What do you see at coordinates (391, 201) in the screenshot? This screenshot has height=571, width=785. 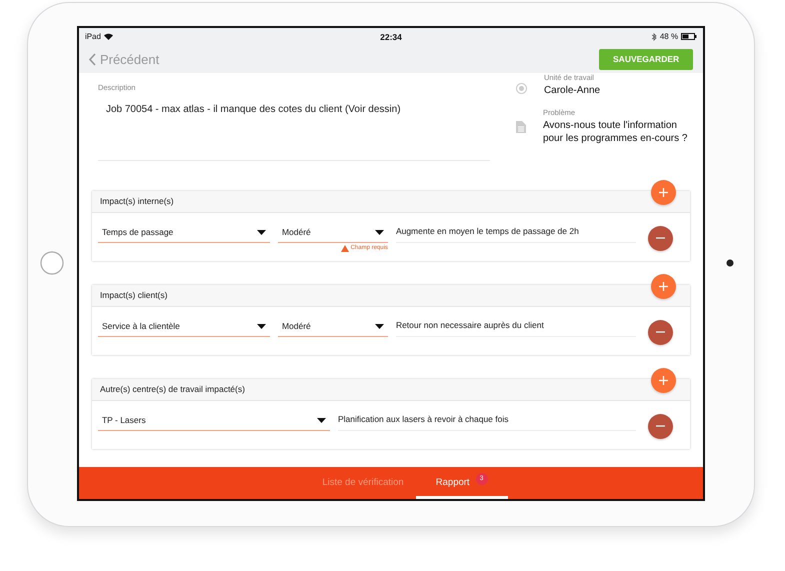 I see `card-title: Impact(s) interne(s)` at bounding box center [391, 201].